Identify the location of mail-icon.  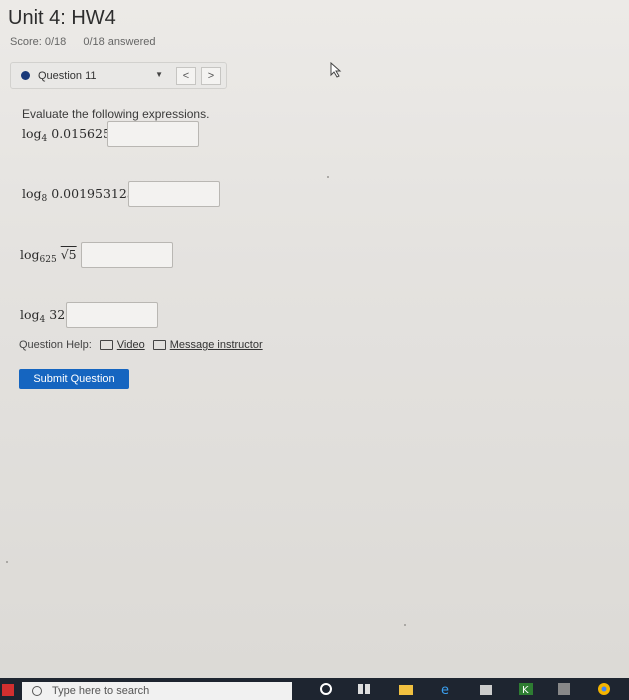
(159, 345).